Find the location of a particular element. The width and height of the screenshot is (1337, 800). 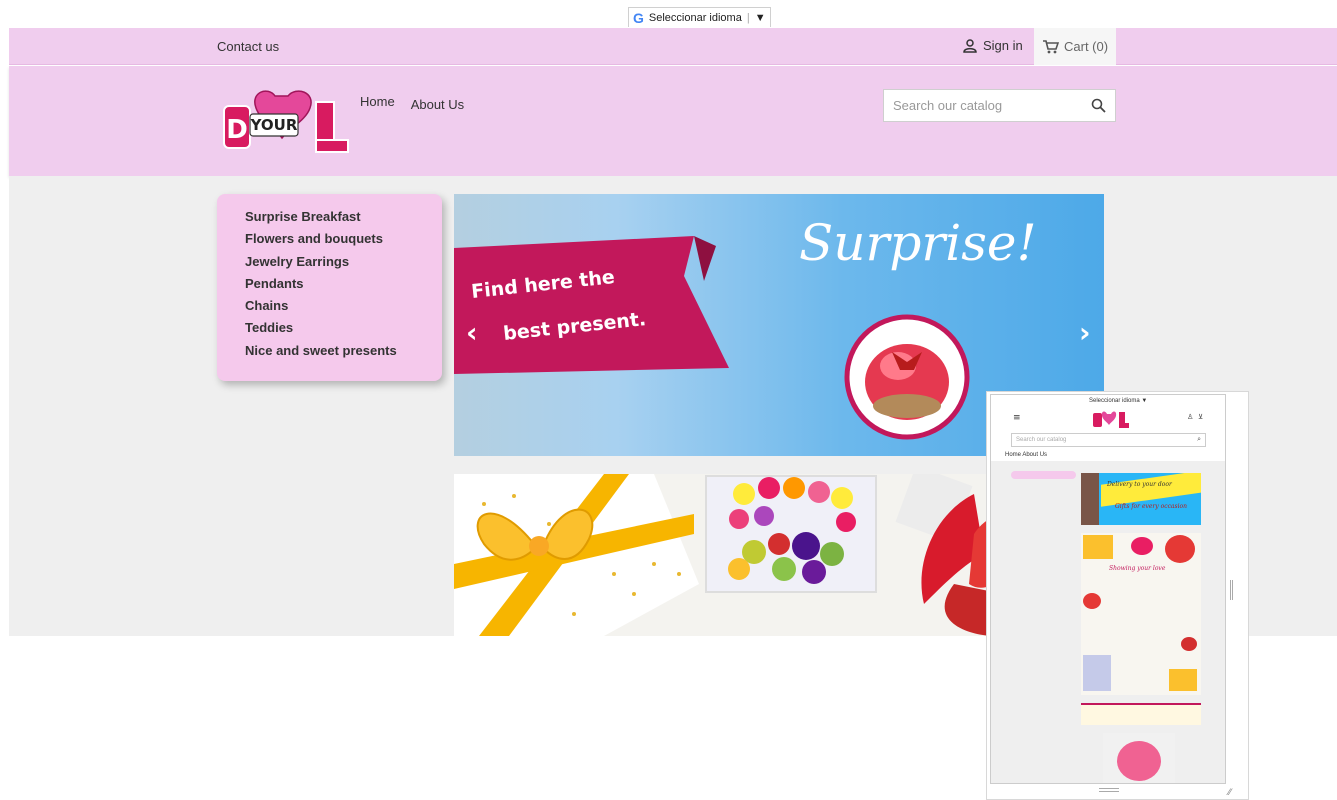

site-logo: YOUR D is located at coordinates (285, 123).